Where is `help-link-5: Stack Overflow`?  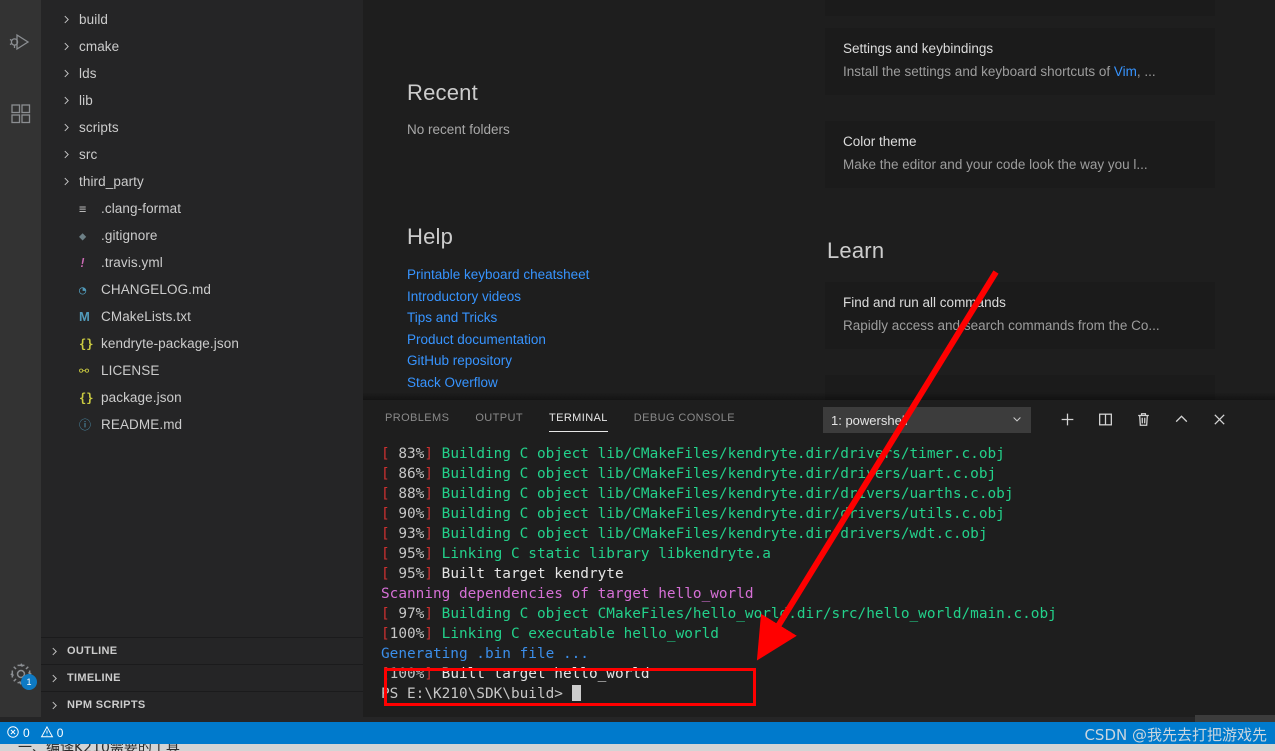 help-link-5: Stack Overflow is located at coordinates (498, 383).